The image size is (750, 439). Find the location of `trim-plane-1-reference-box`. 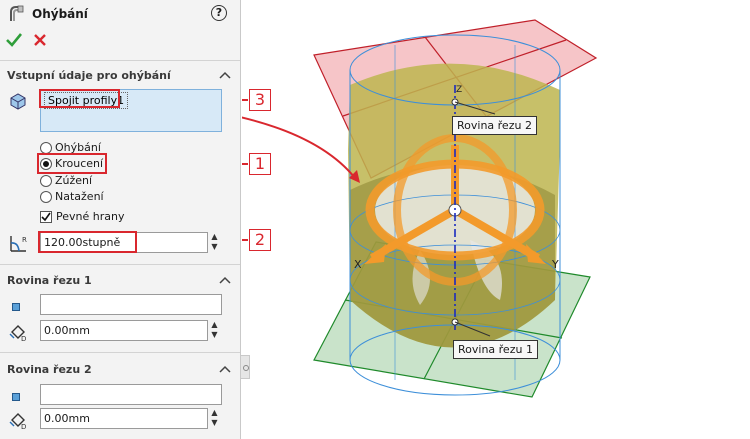

trim-plane-1-reference-box is located at coordinates (131, 304).